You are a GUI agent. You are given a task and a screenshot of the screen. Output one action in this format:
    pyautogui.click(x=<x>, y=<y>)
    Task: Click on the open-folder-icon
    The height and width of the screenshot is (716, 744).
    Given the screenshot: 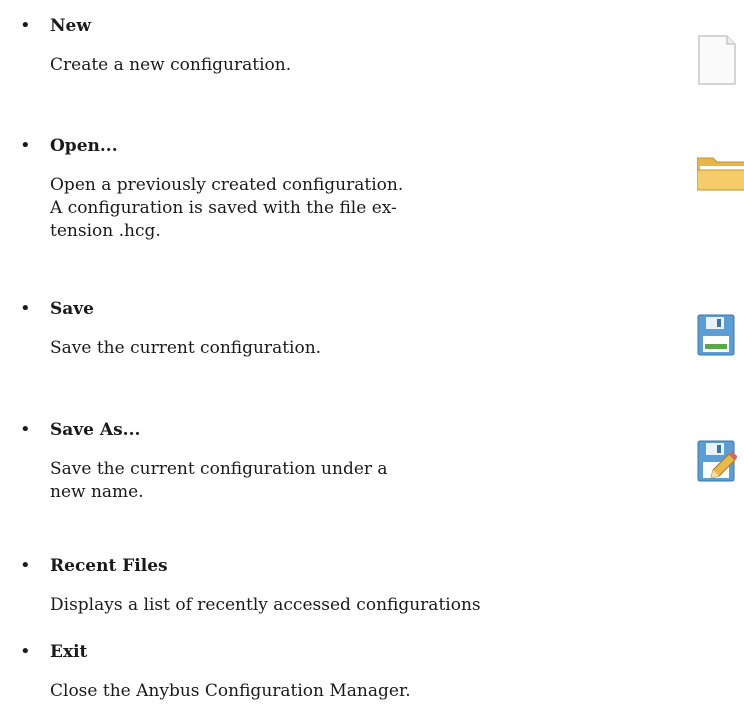 What is the action you would take?
    pyautogui.click(x=720, y=174)
    